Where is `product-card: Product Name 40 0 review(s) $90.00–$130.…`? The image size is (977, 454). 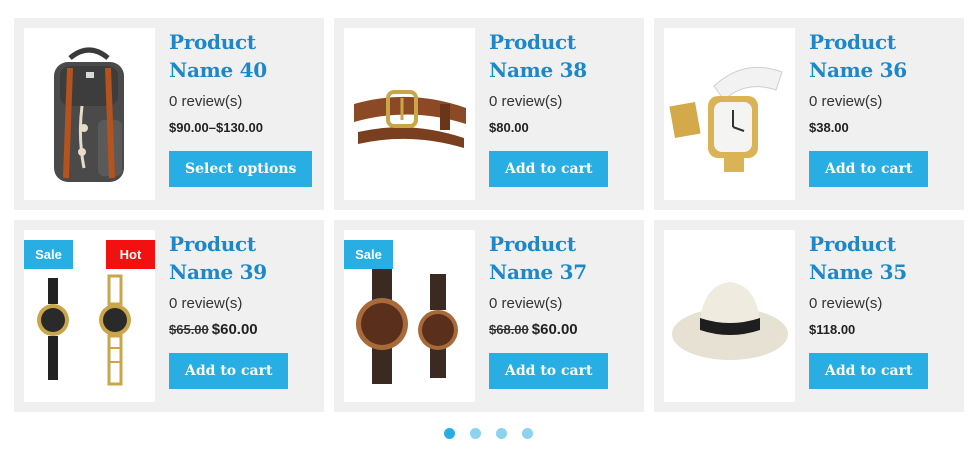 product-card: Product Name 40 0 review(s) $90.00–$130.… is located at coordinates (169, 114).